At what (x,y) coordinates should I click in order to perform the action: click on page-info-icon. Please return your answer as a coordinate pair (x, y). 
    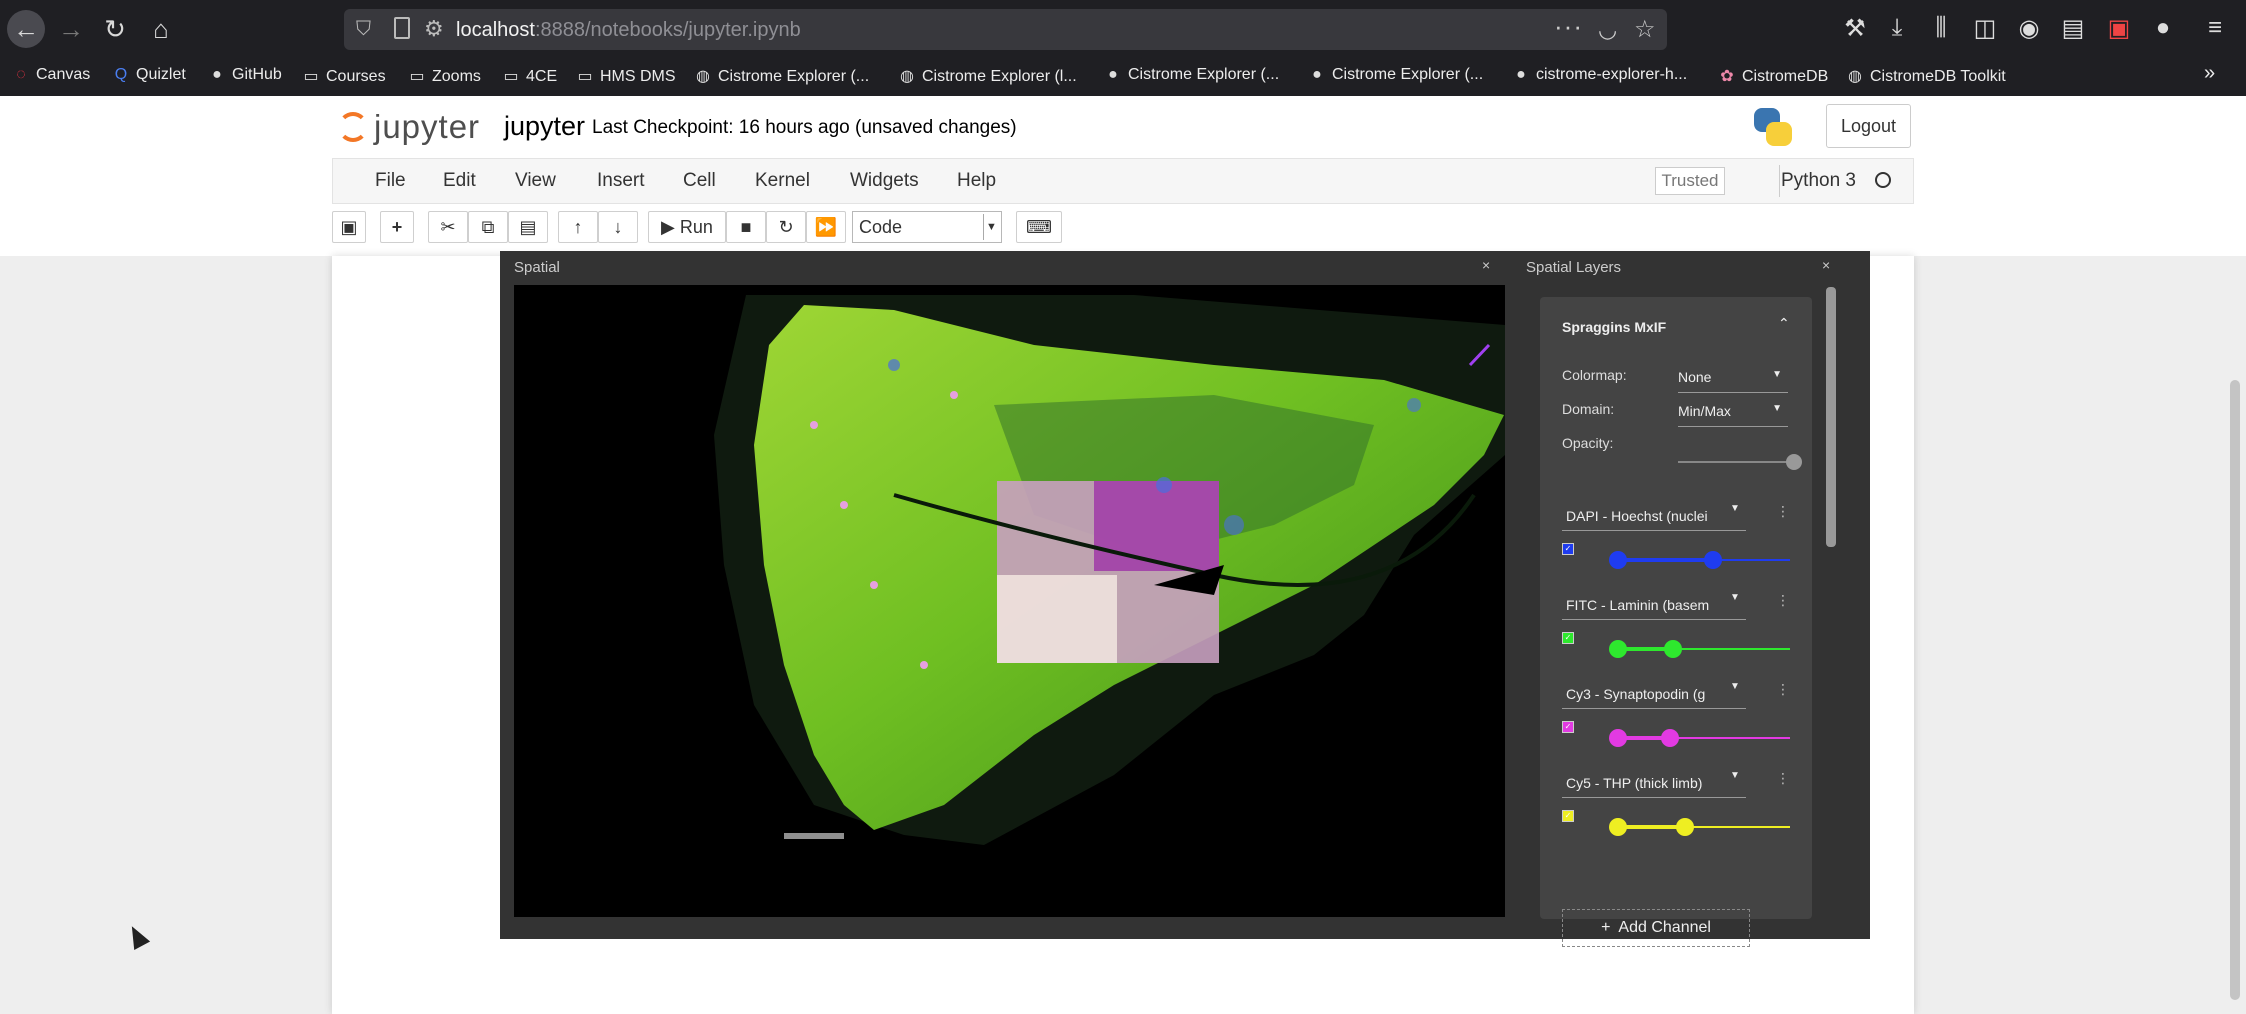
    Looking at the image, I should click on (402, 28).